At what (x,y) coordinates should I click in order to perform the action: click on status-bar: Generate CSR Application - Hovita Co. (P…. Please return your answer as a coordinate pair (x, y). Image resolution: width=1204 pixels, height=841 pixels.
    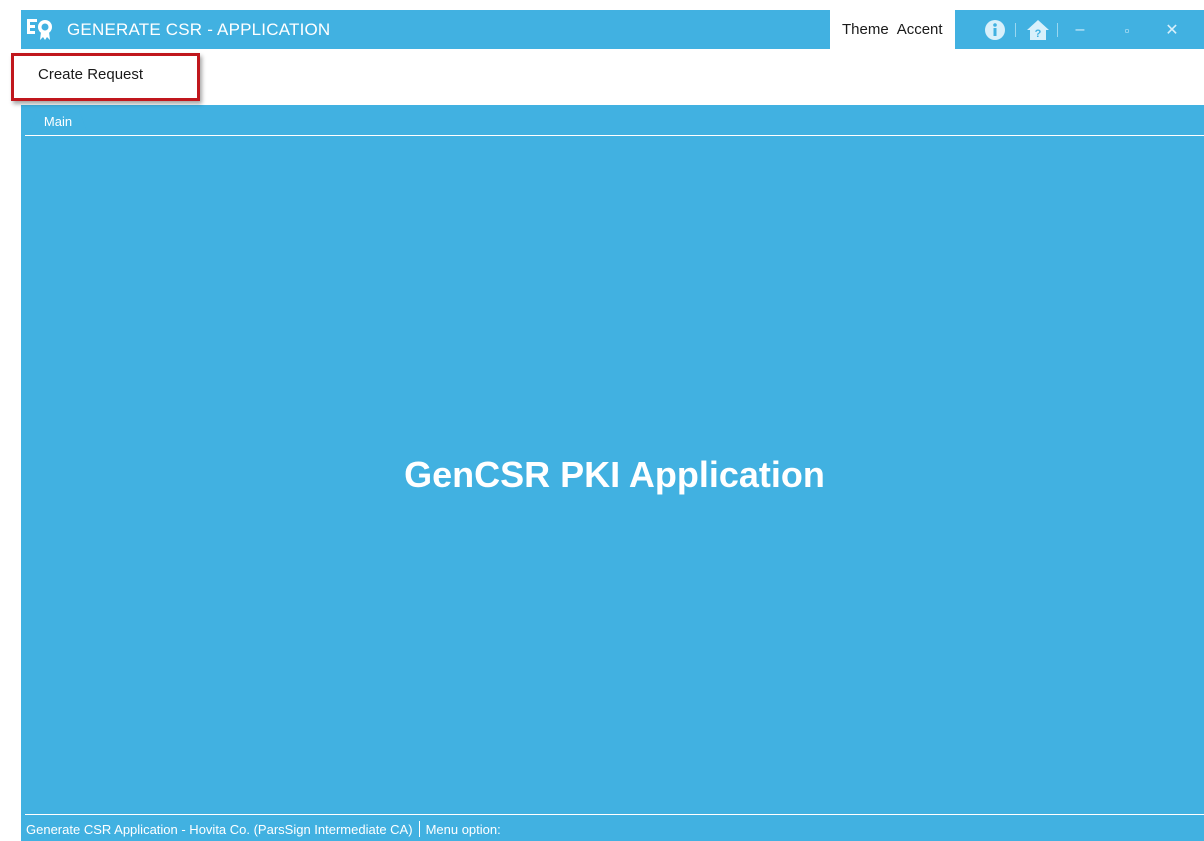
    Looking at the image, I should click on (612, 829).